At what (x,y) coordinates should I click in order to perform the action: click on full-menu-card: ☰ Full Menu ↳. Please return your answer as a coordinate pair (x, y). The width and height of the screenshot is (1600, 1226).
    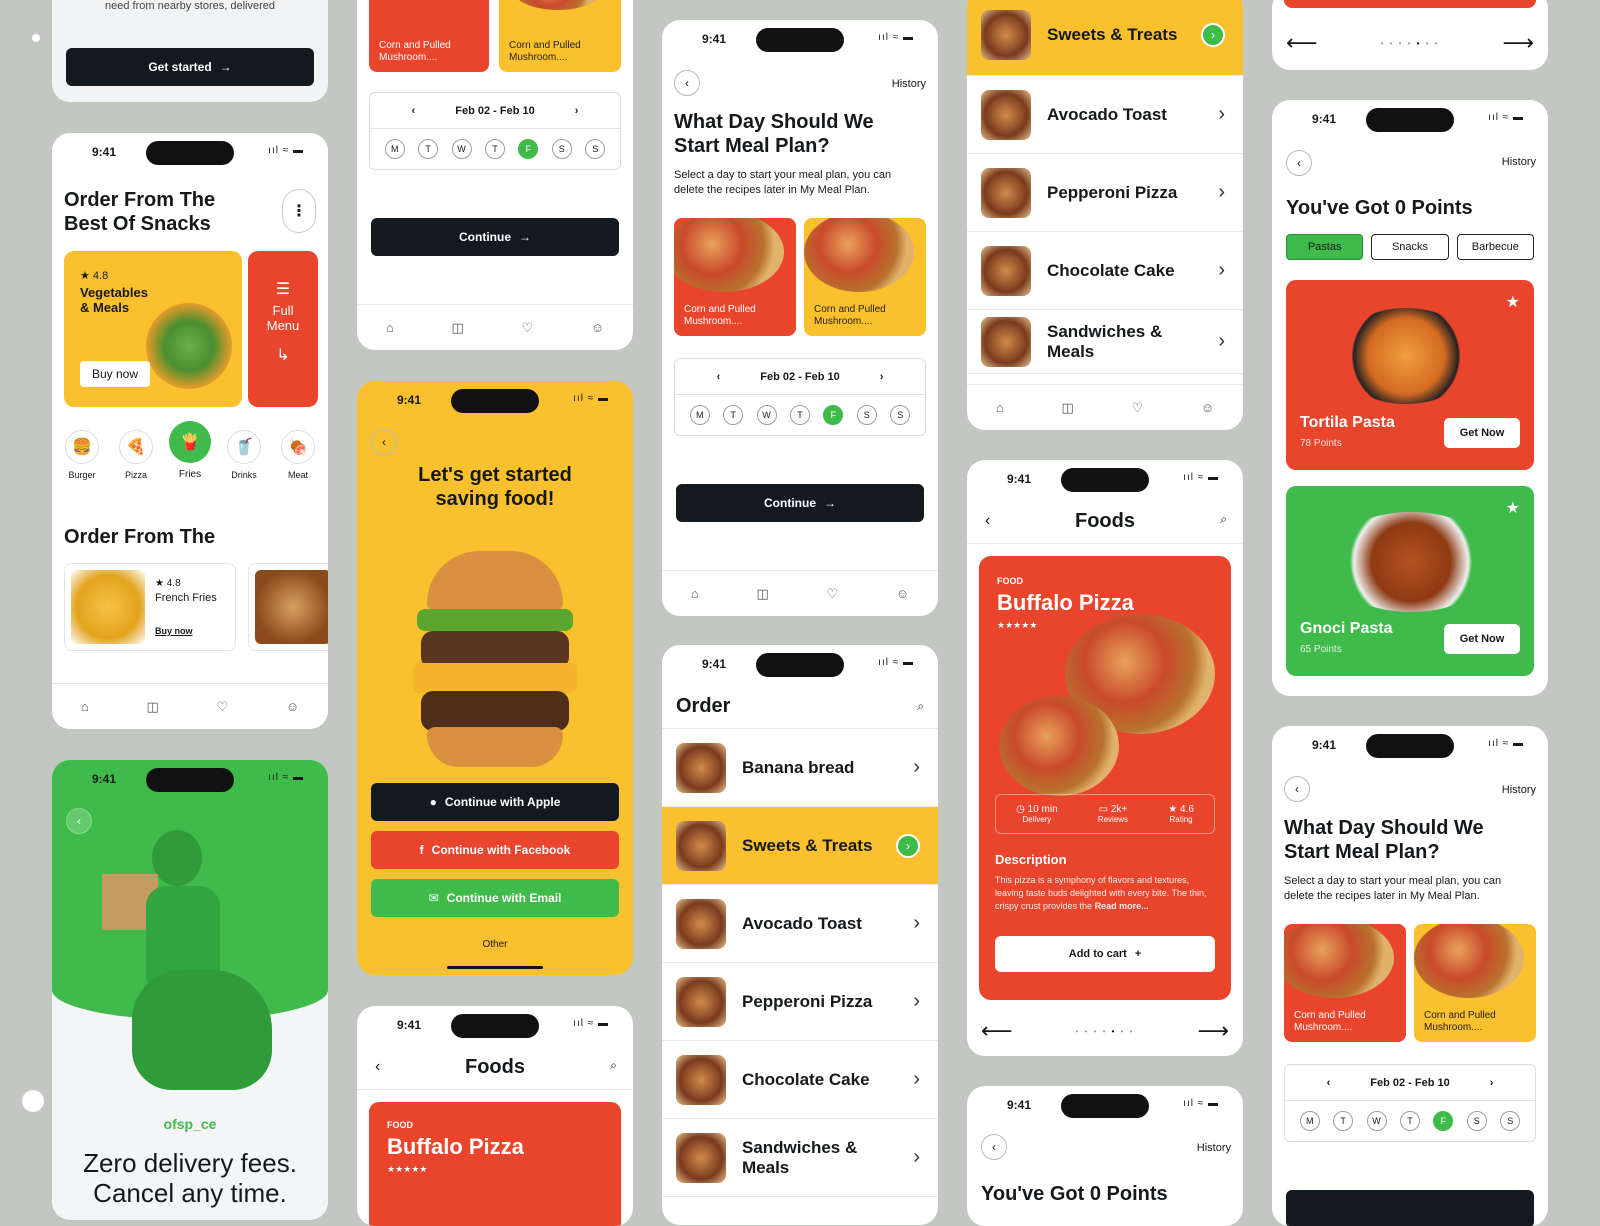
    Looking at the image, I should click on (283, 329).